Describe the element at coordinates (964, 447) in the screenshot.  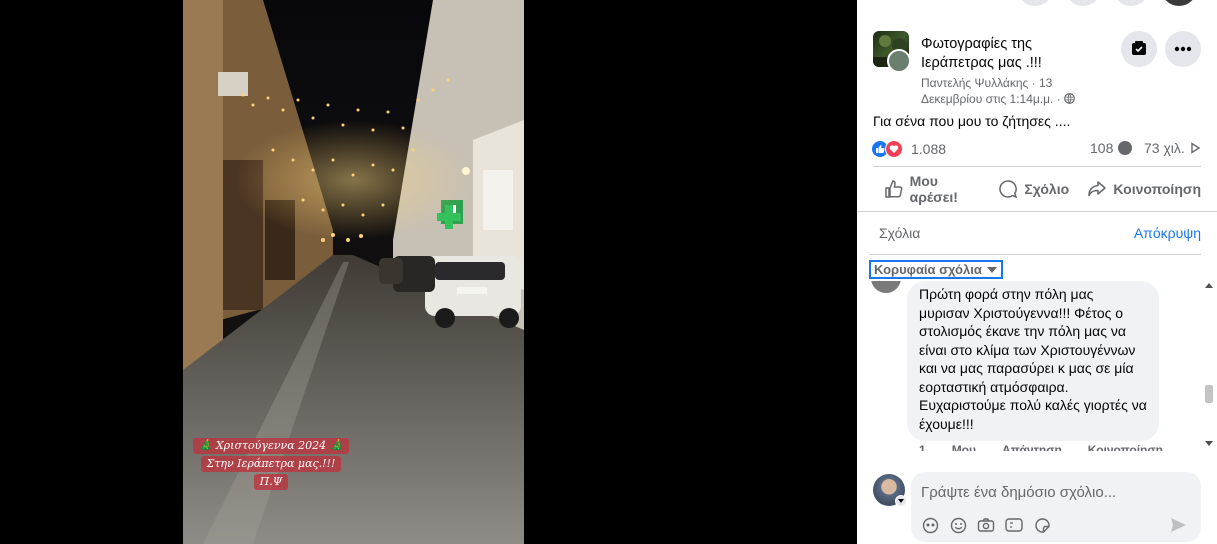
I see `comment-like-link: Μου` at that location.